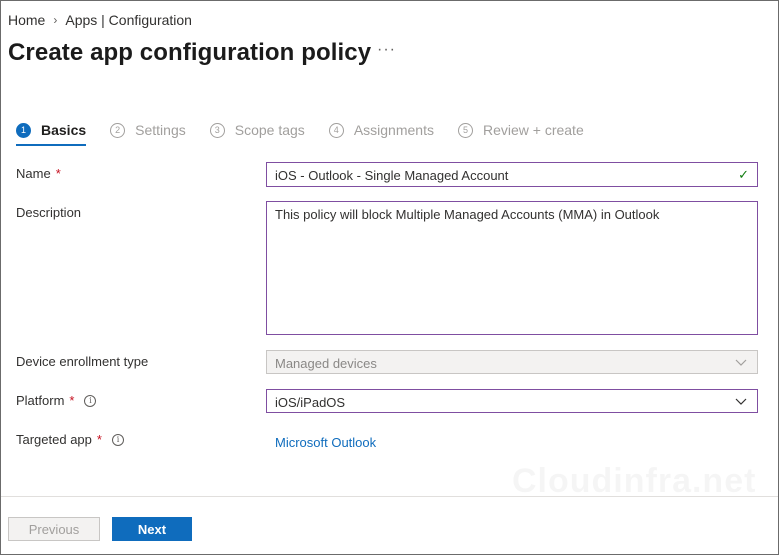  I want to click on name-input: iOS - Outlook - Single Managed Account ✓, so click(512, 174).